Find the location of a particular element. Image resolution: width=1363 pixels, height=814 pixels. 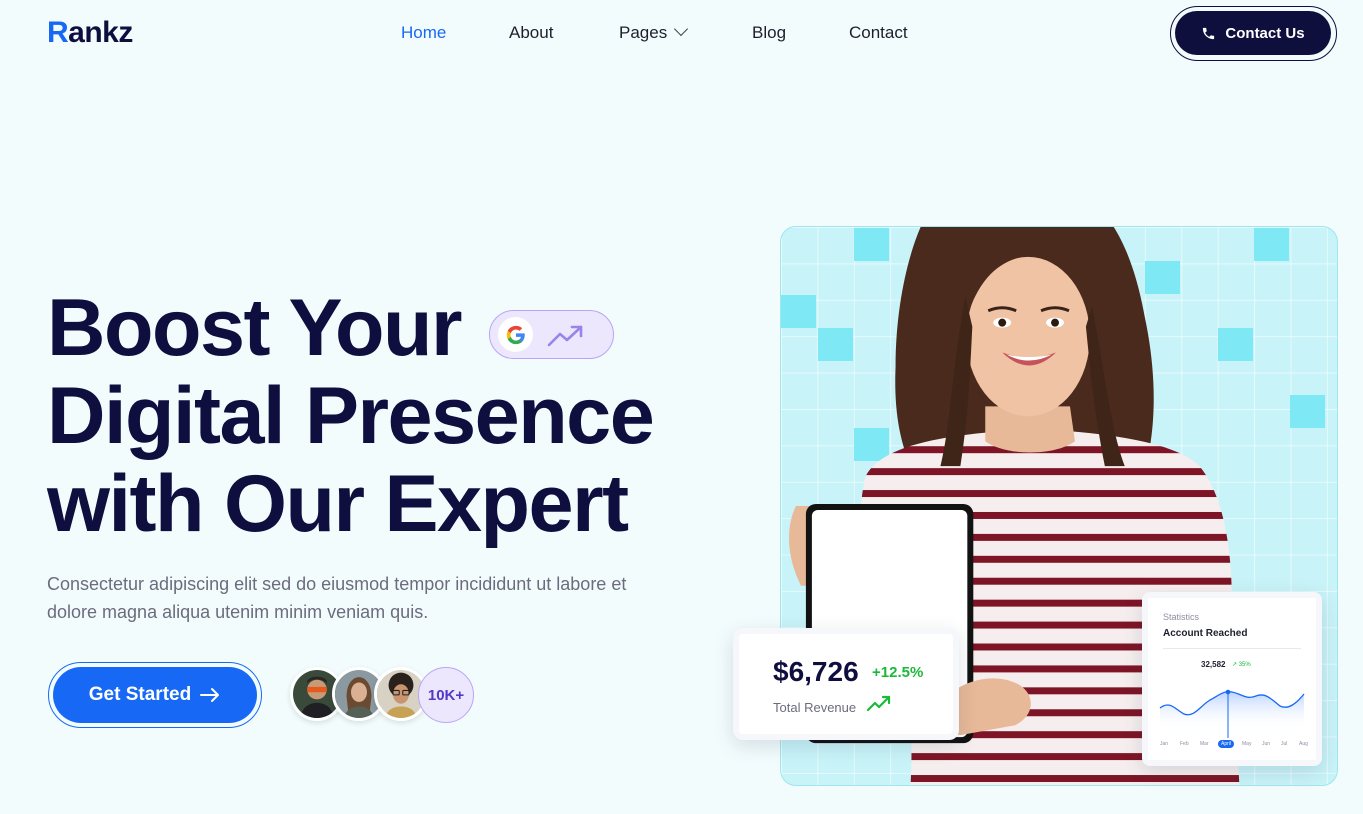

nav-pages: Pages is located at coordinates (654, 32).